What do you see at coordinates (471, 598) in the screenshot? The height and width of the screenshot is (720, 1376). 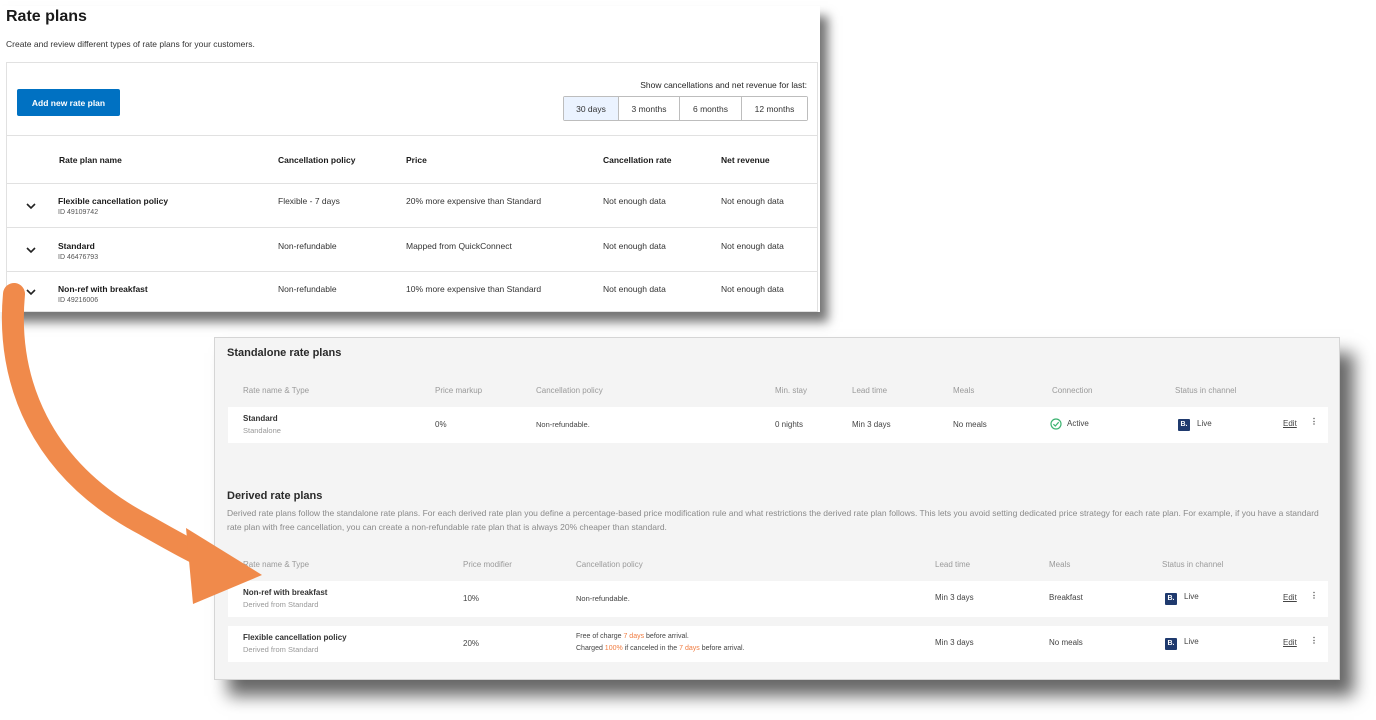 I see `price-modifier: 10%` at bounding box center [471, 598].